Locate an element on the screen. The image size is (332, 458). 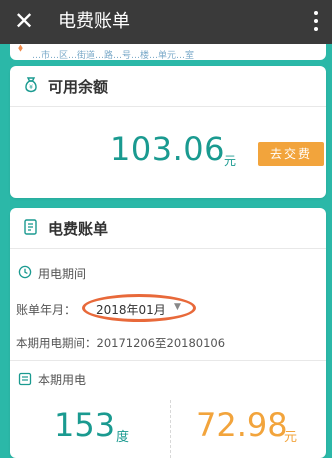
usage-value: 153 is located at coordinates (85, 425).